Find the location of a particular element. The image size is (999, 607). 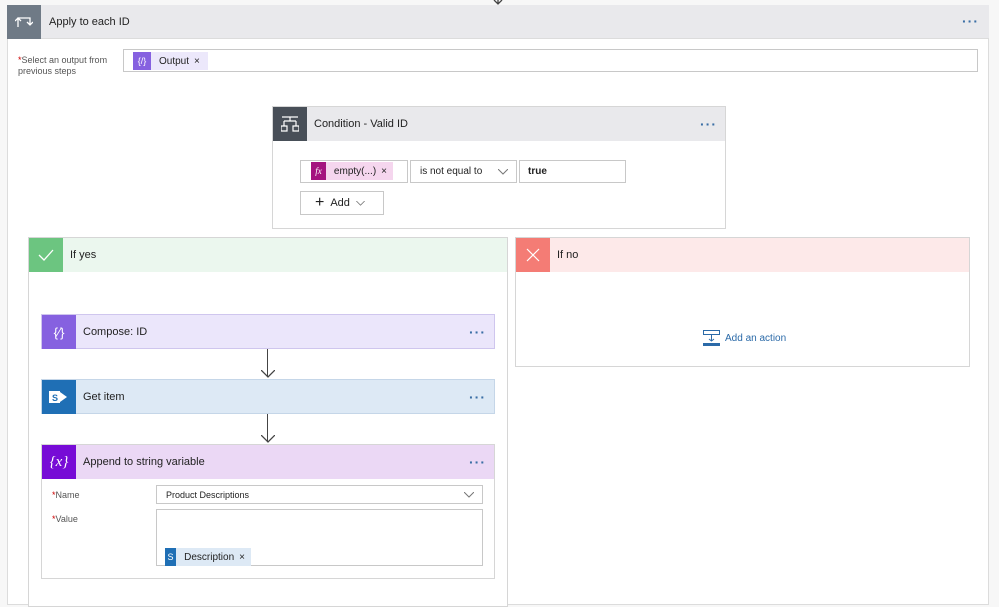

add-an-action-button: Add an action is located at coordinates (744, 338).